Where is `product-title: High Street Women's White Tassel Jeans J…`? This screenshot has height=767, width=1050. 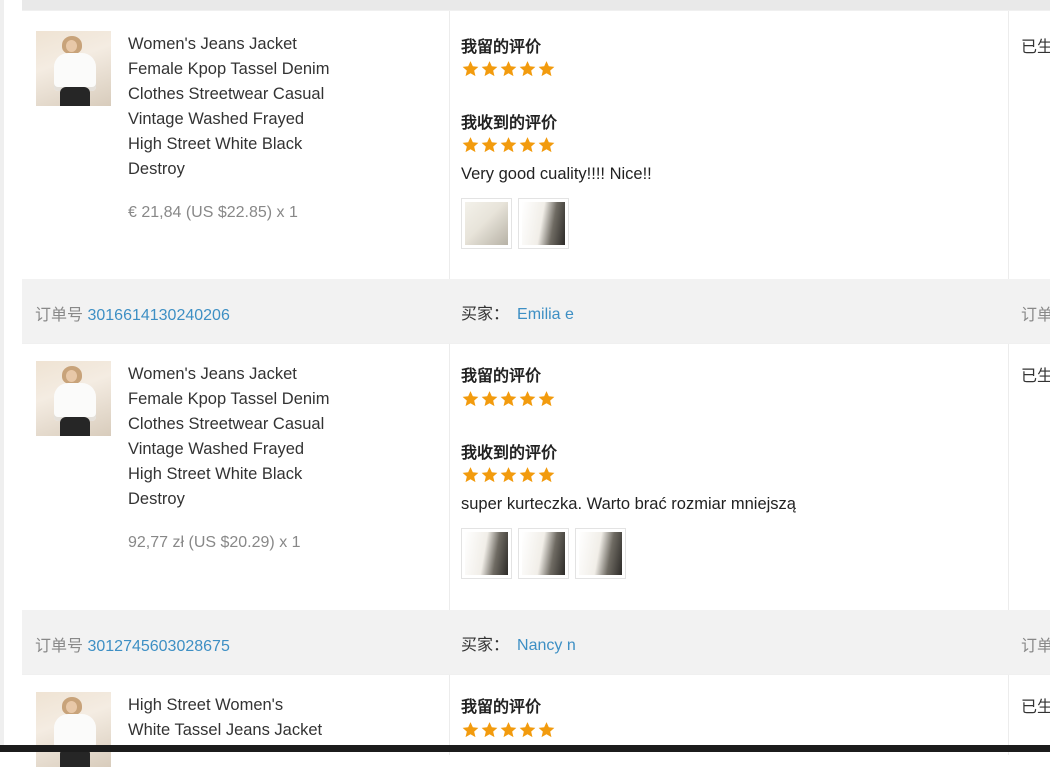
product-title: High Street Women's White Tassel Jeans J… is located at coordinates (238, 718).